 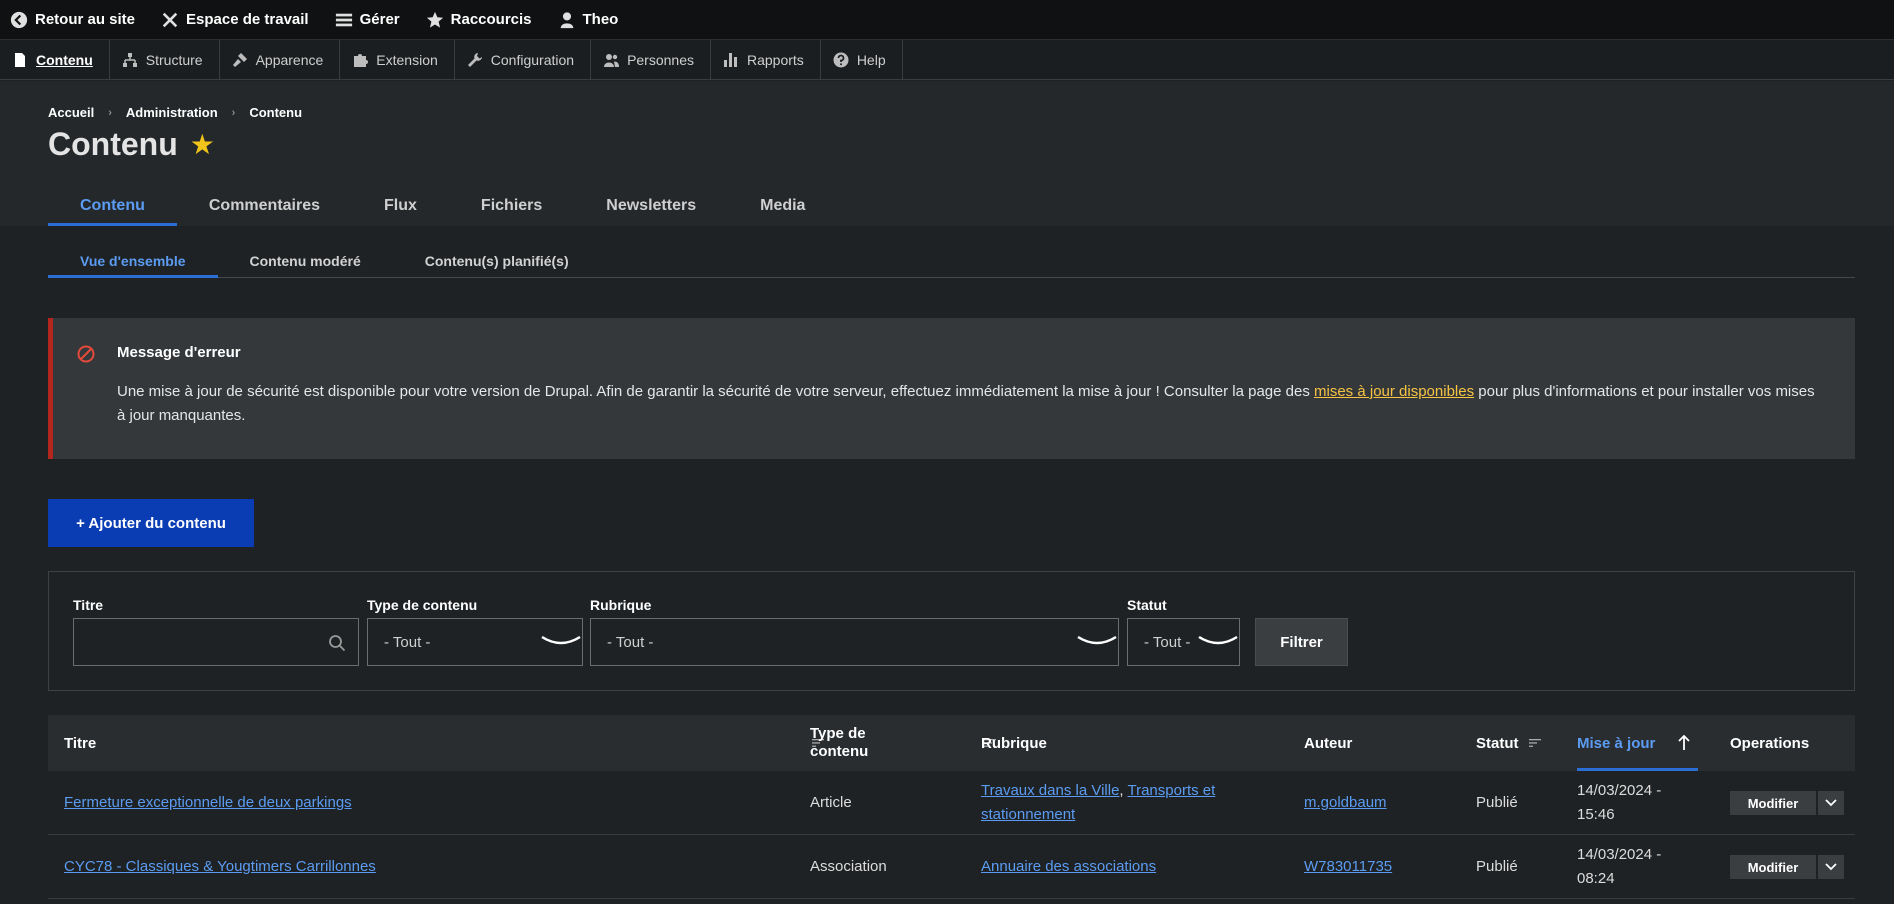 What do you see at coordinates (72, 20) in the screenshot?
I see `back-to-site-link: Retour au site` at bounding box center [72, 20].